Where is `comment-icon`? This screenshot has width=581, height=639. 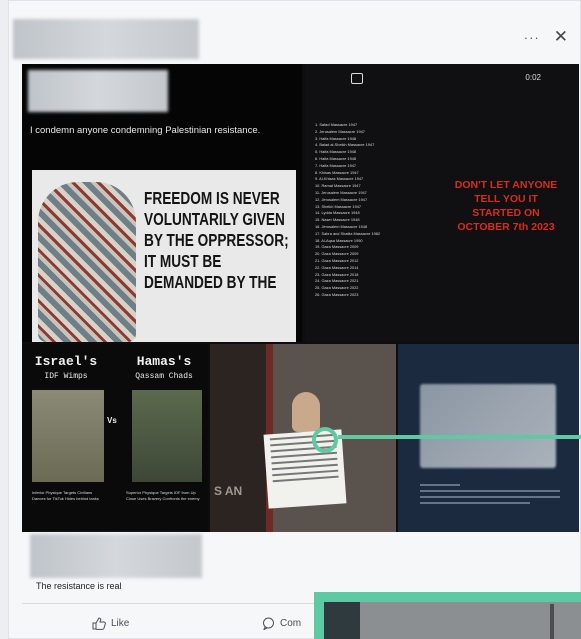 comment-icon is located at coordinates (268, 623).